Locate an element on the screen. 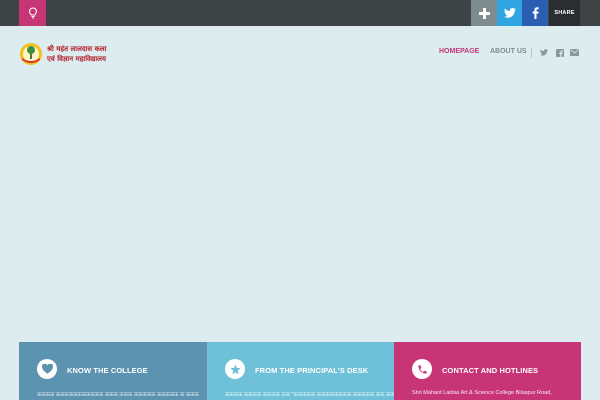  nav-twitter-link is located at coordinates (543, 52).